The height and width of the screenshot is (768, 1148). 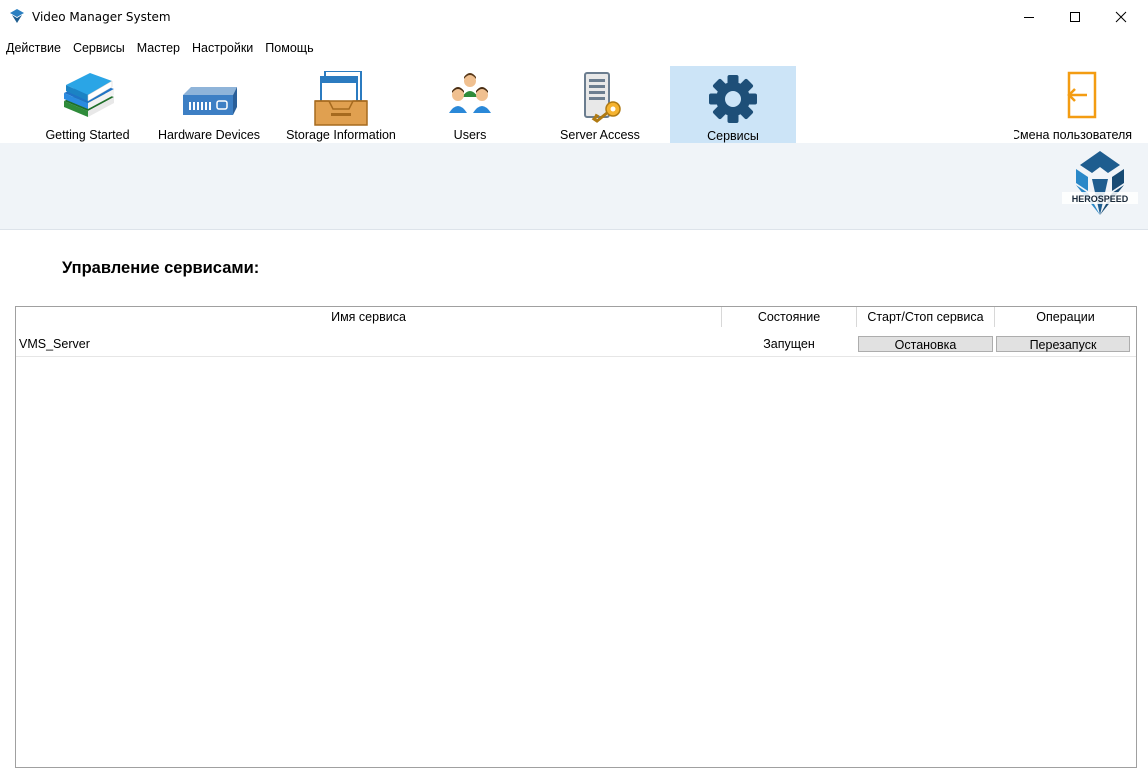 I want to click on toolbar-server-access: Server Access, so click(x=600, y=103).